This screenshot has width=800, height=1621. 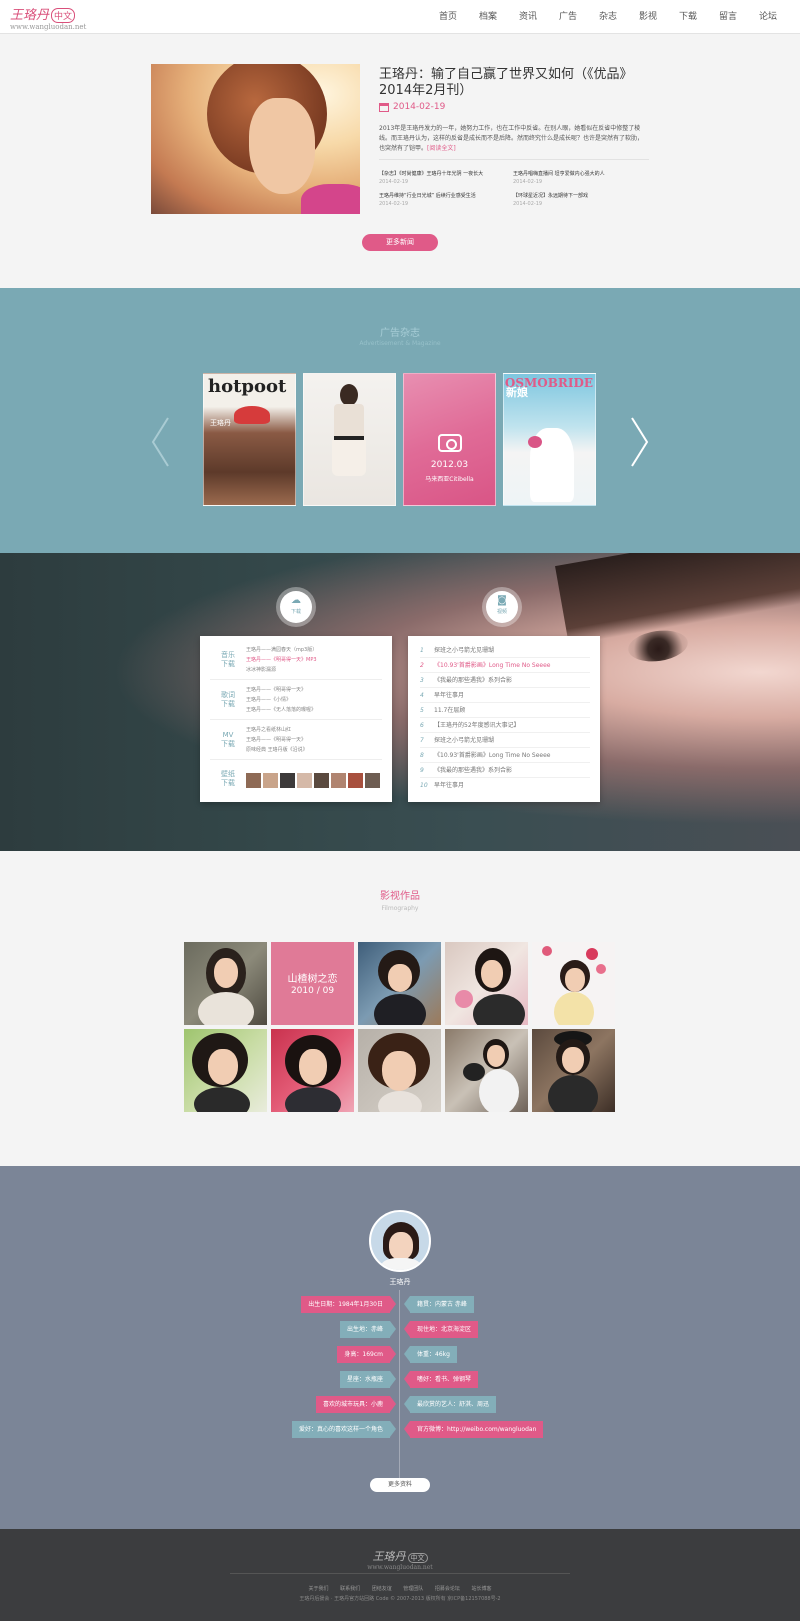 What do you see at coordinates (449, 465) in the screenshot?
I see `issue-number: 2012.03` at bounding box center [449, 465].